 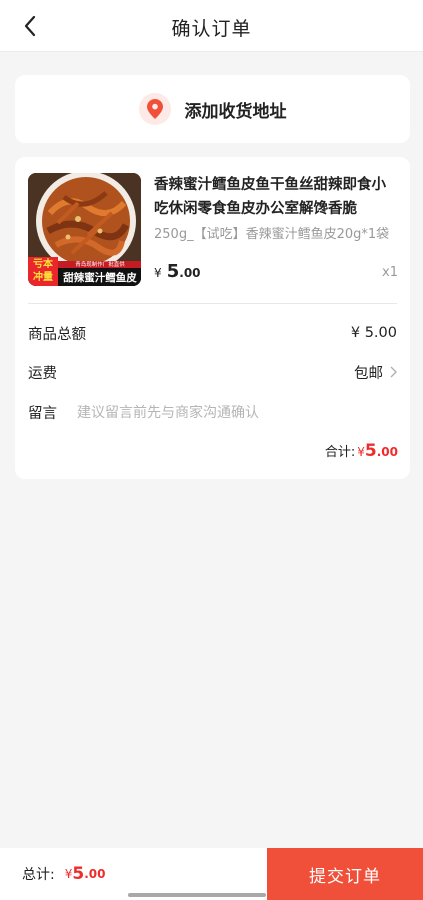 I want to click on product-quantity: x1, so click(x=390, y=272).